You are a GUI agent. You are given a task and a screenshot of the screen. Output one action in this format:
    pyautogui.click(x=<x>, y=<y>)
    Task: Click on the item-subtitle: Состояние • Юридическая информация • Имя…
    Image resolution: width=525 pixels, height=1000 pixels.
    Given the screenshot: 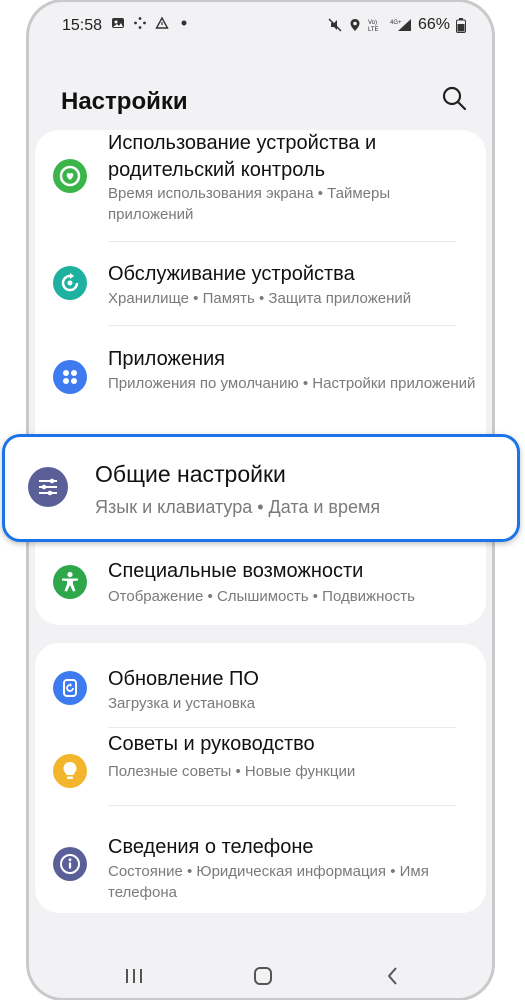 What is the action you would take?
    pyautogui.click(x=268, y=882)
    